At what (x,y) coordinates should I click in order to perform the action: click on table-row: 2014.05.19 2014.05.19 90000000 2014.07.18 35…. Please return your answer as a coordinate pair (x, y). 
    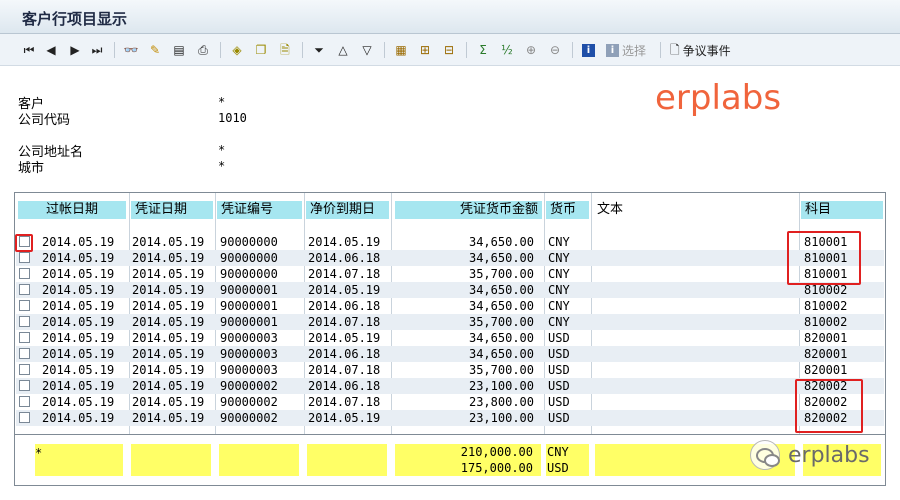
    Looking at the image, I should click on (450, 274).